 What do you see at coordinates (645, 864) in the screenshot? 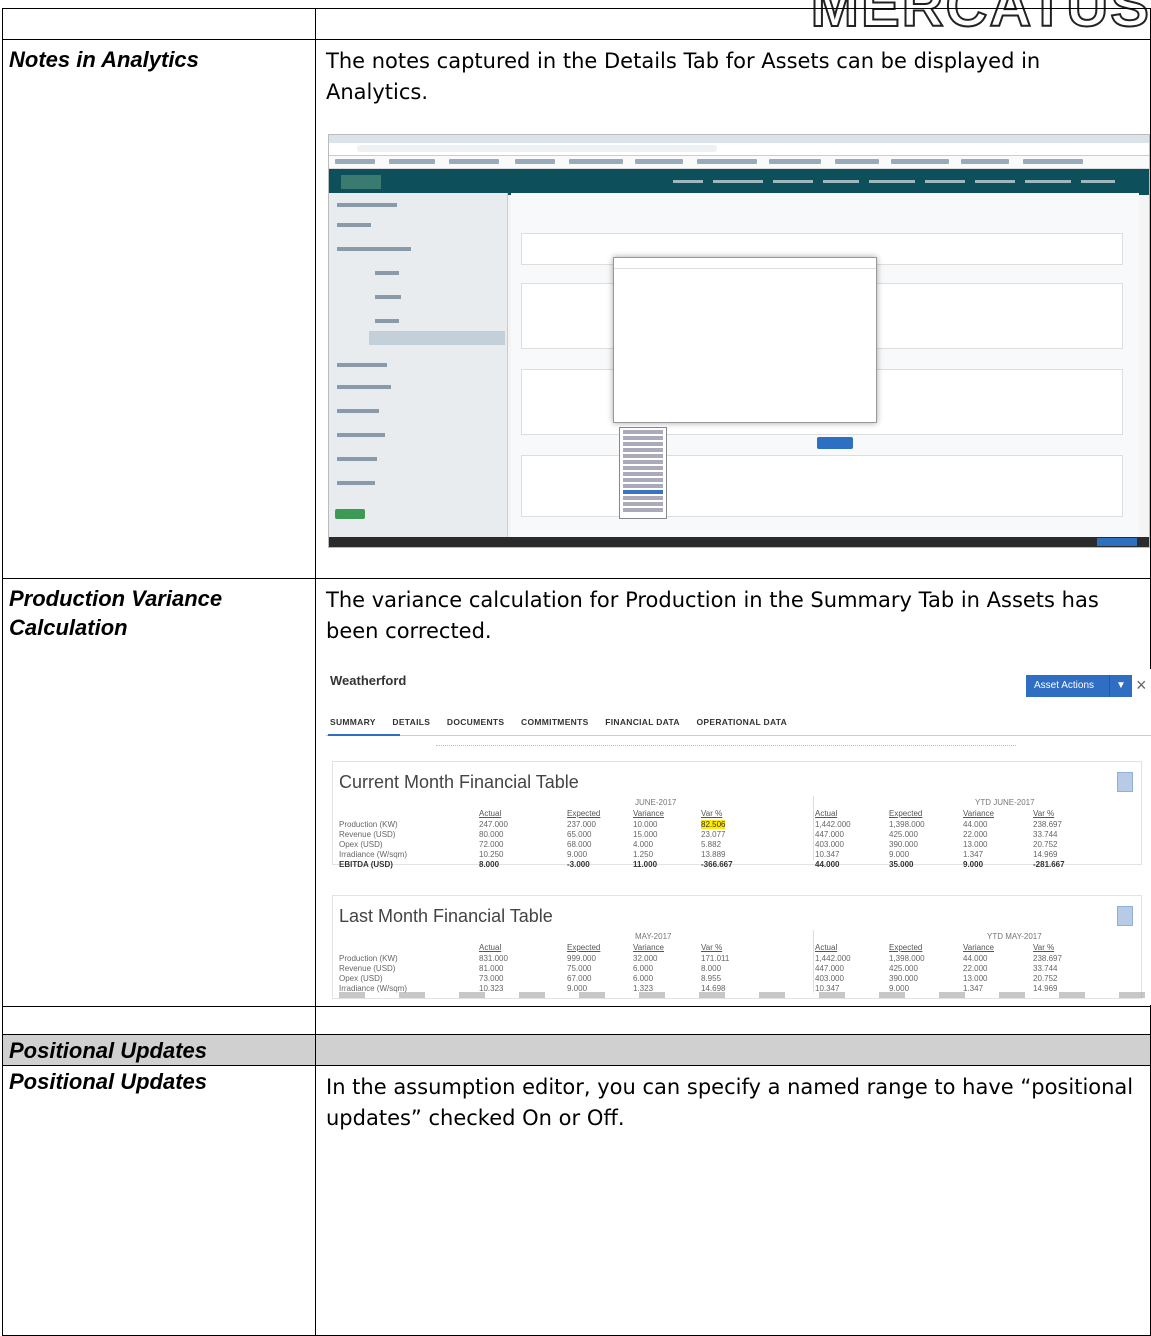
I see `financial-value-cell: 11.000` at bounding box center [645, 864].